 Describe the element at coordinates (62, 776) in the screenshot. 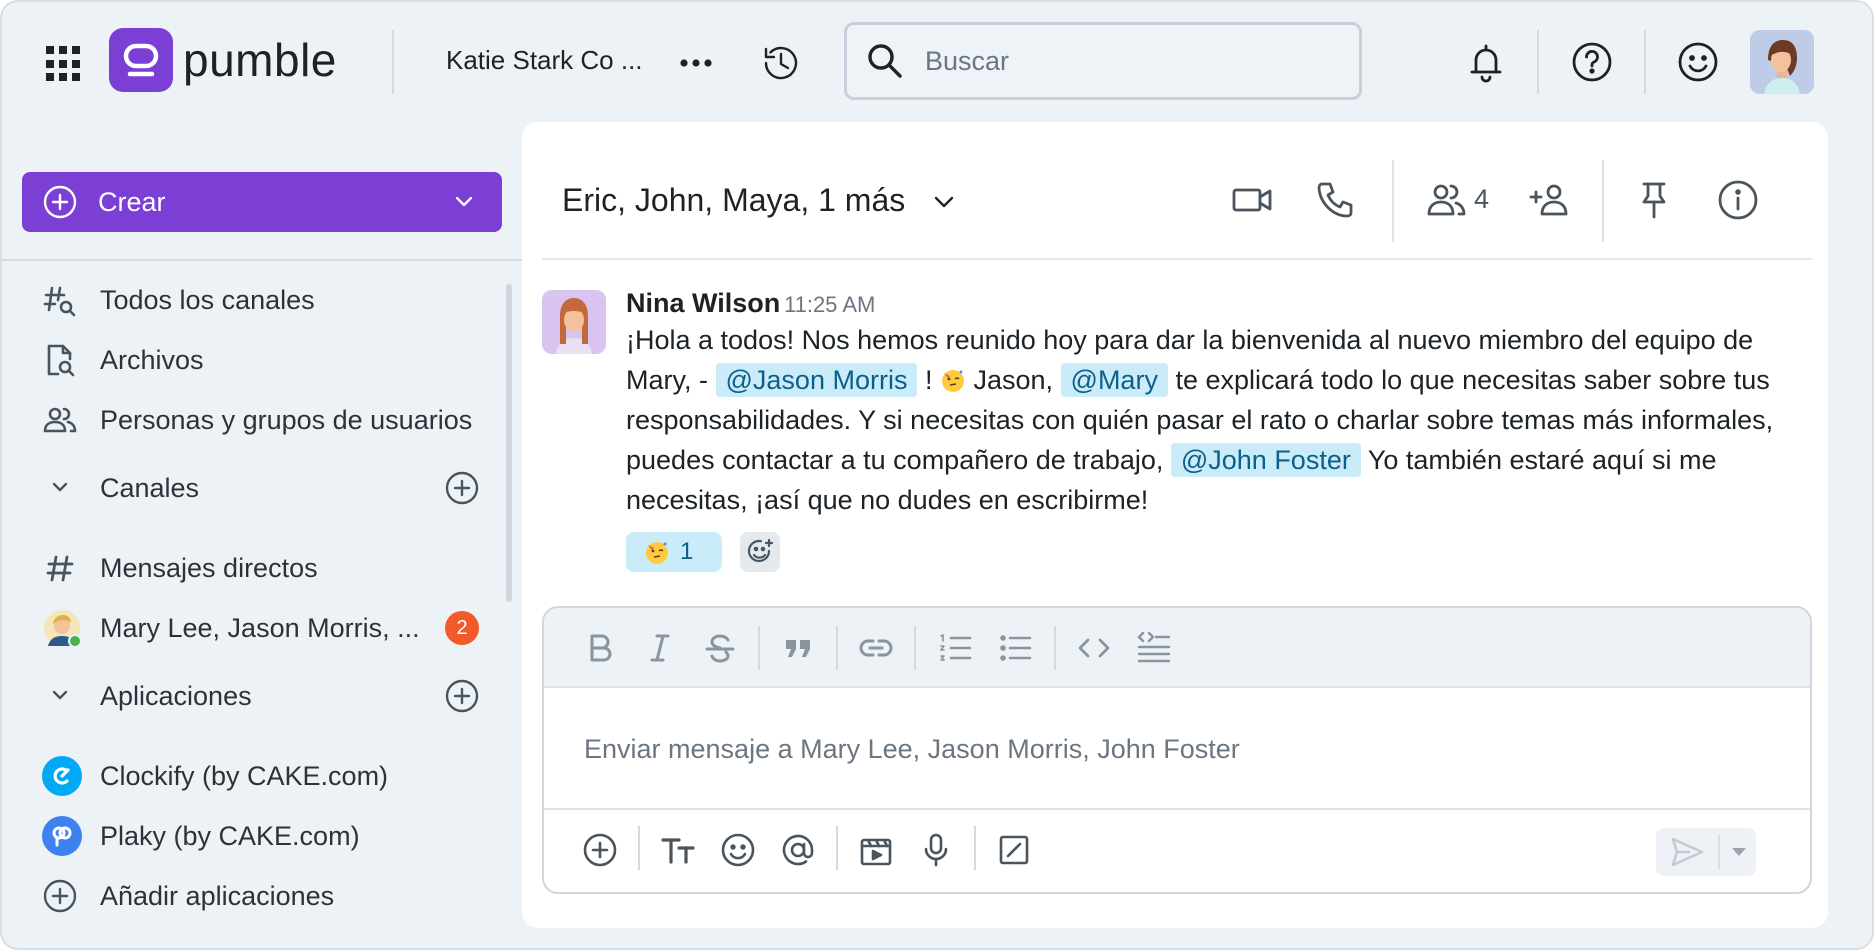

I see `clockify-icon` at that location.